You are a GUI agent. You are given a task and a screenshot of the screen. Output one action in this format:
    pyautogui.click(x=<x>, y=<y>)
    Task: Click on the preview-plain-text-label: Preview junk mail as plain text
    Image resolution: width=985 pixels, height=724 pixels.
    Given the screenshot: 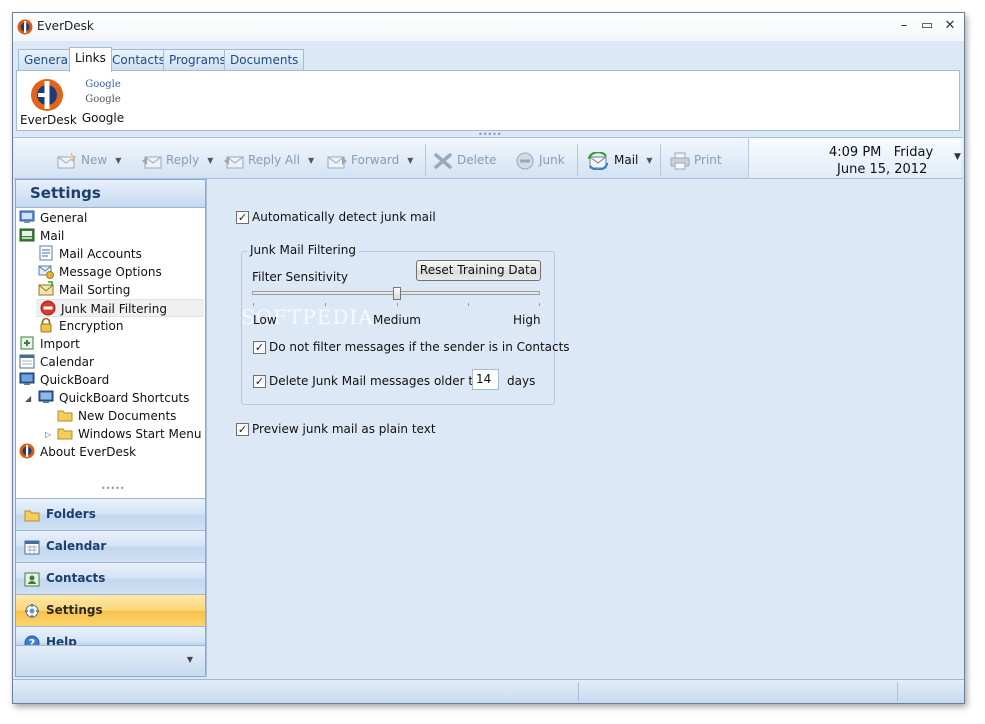 What is the action you would take?
    pyautogui.click(x=344, y=429)
    